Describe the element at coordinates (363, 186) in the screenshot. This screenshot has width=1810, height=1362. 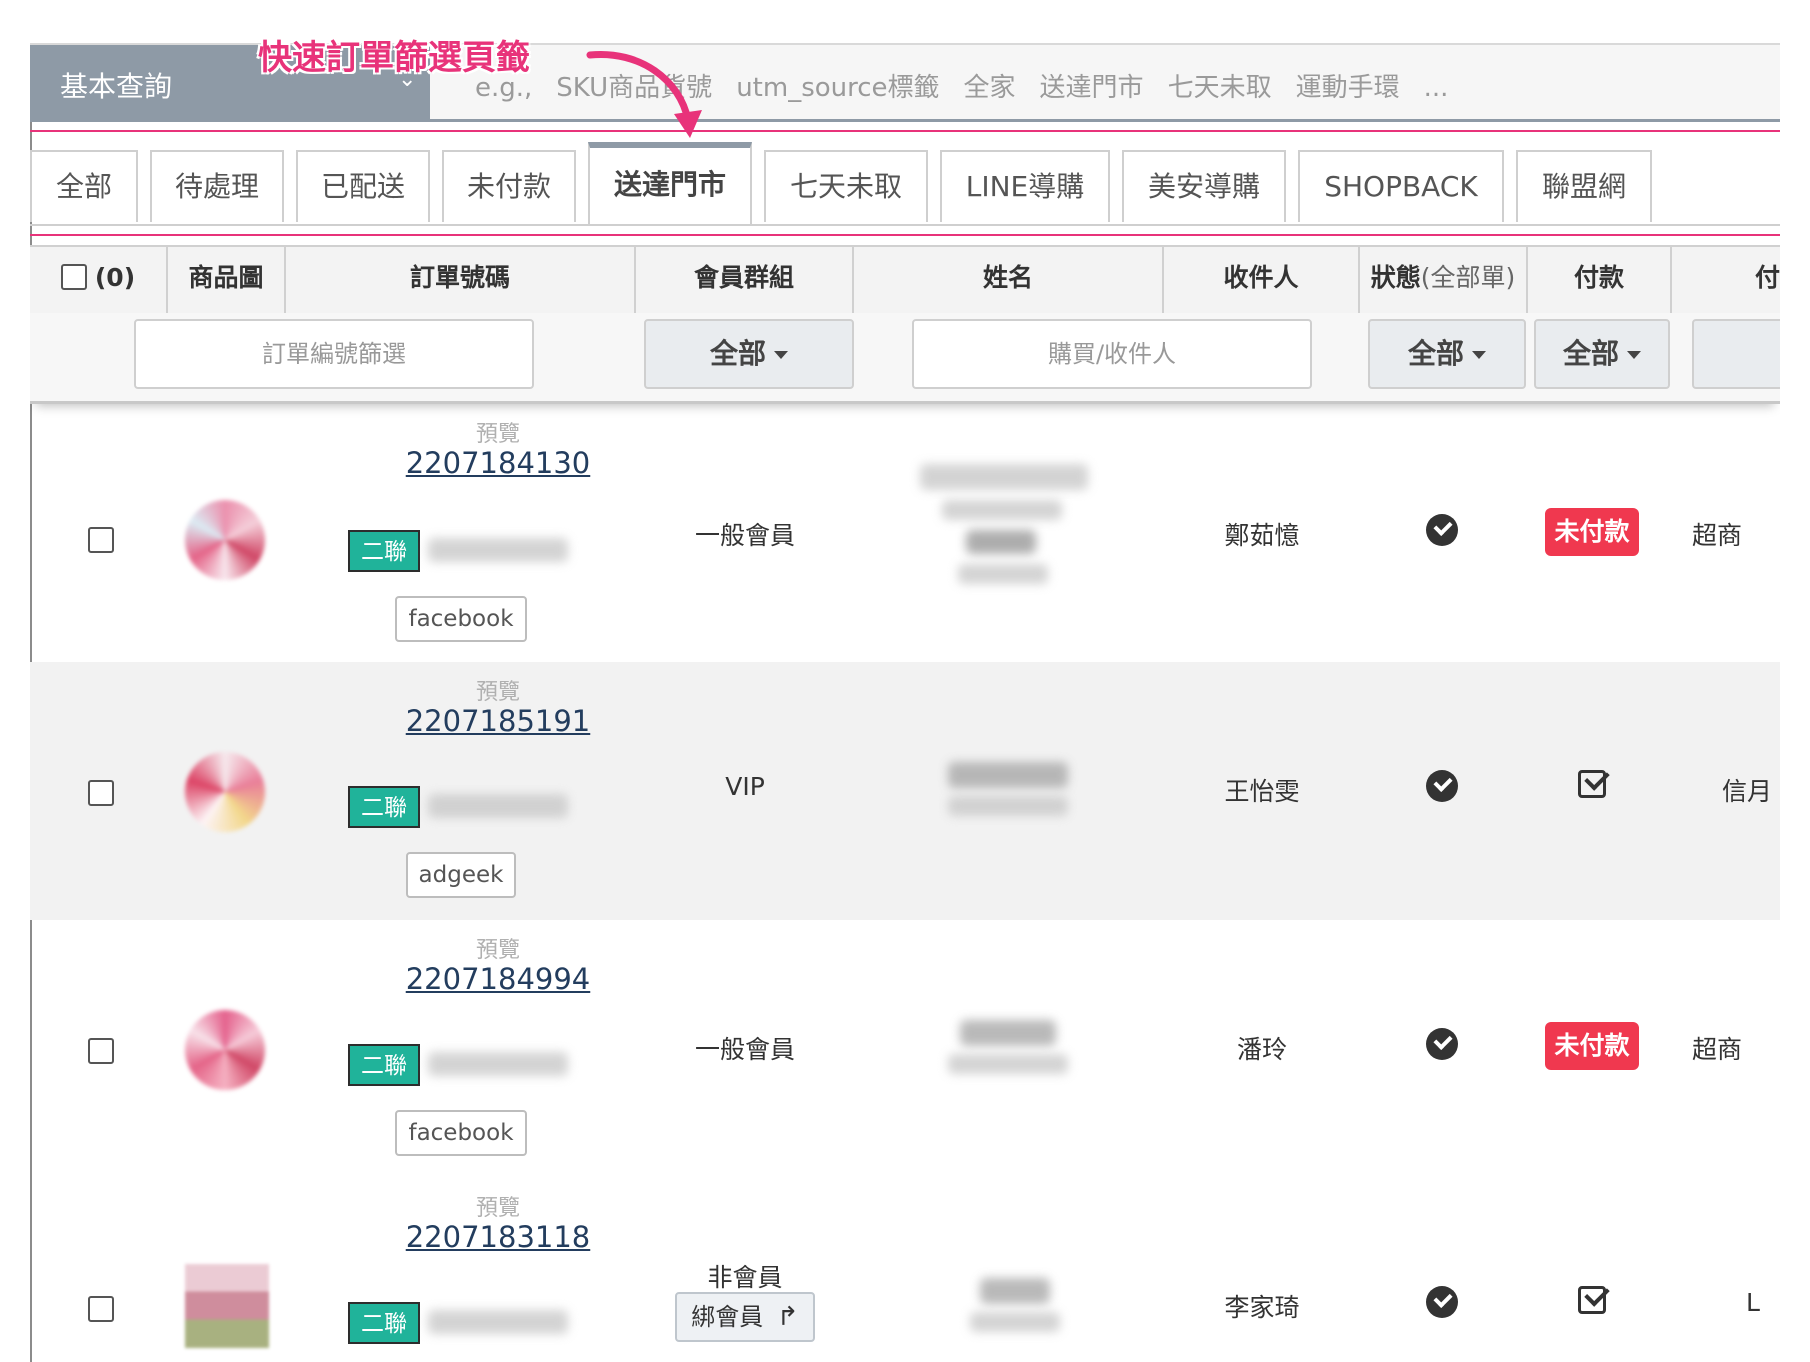
I see `tab-shipped: 已配送` at that location.